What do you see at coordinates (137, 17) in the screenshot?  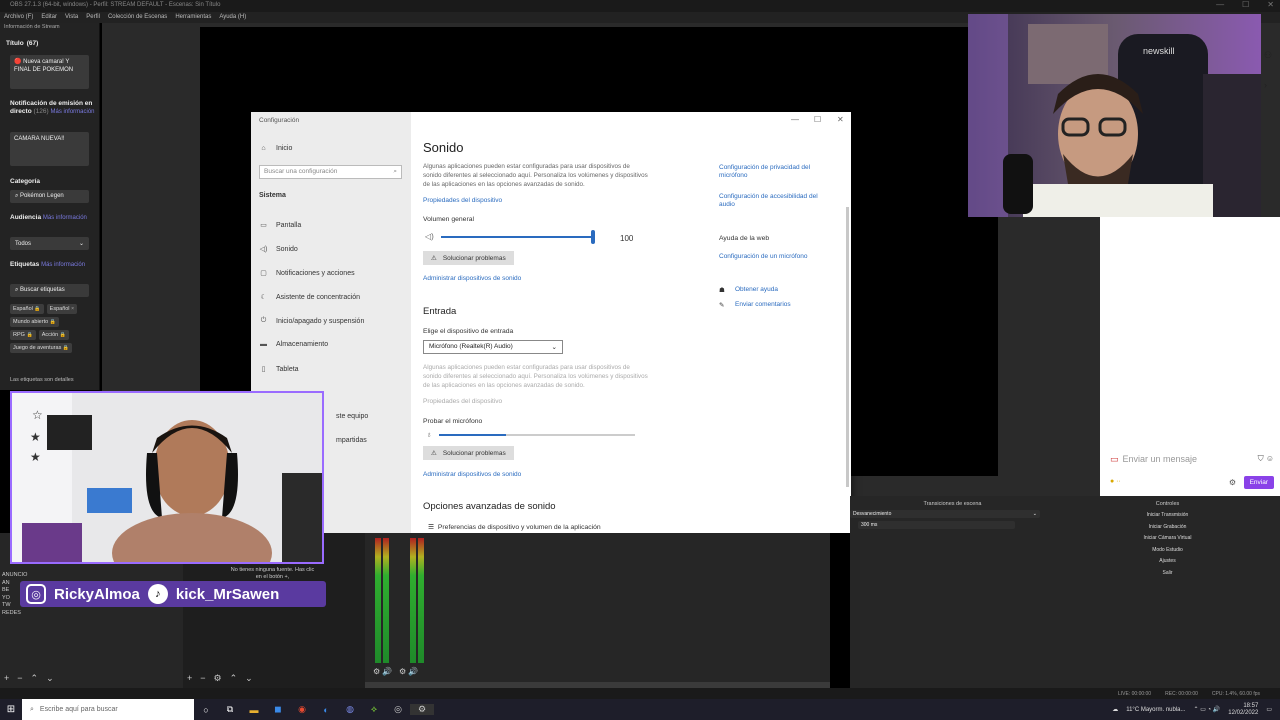 I see `menu-coleccion: Colección de Escenas` at bounding box center [137, 17].